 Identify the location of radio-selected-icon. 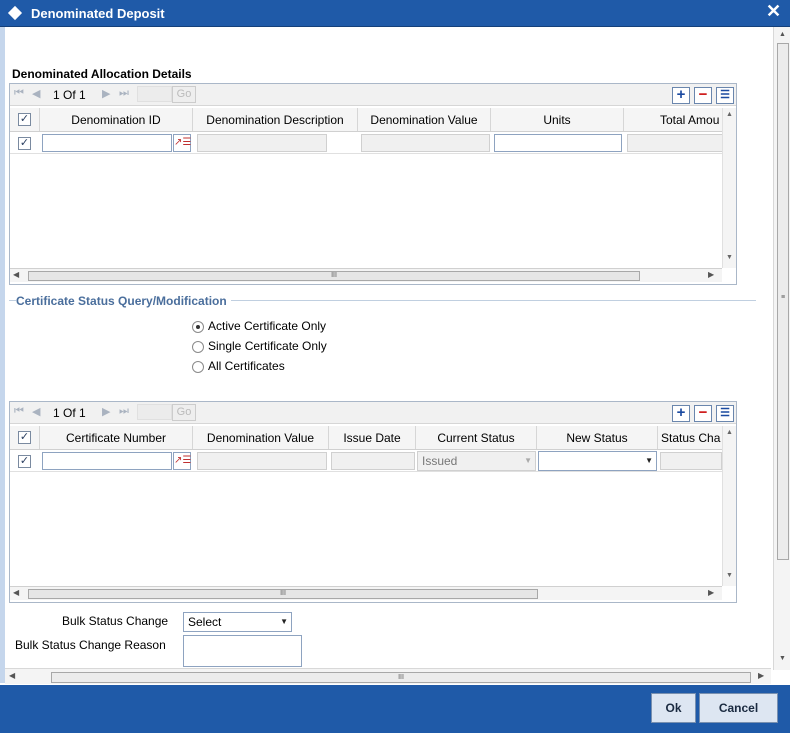
(198, 327).